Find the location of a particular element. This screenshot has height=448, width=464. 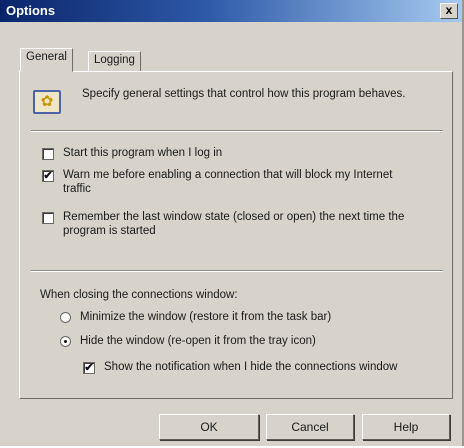

title-bar: Options x is located at coordinates (231, 11).